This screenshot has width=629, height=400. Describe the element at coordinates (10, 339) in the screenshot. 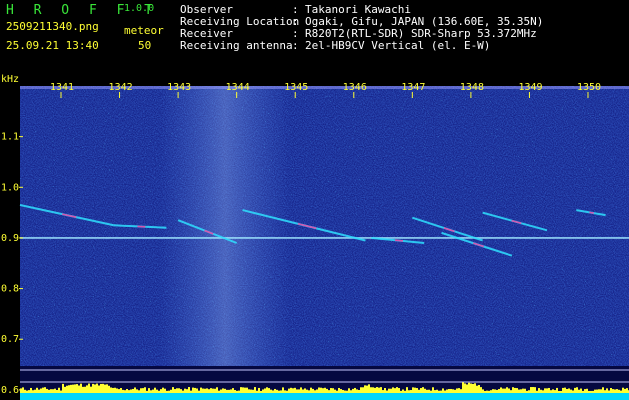

I see `y-tick-label: 0.7` at that location.